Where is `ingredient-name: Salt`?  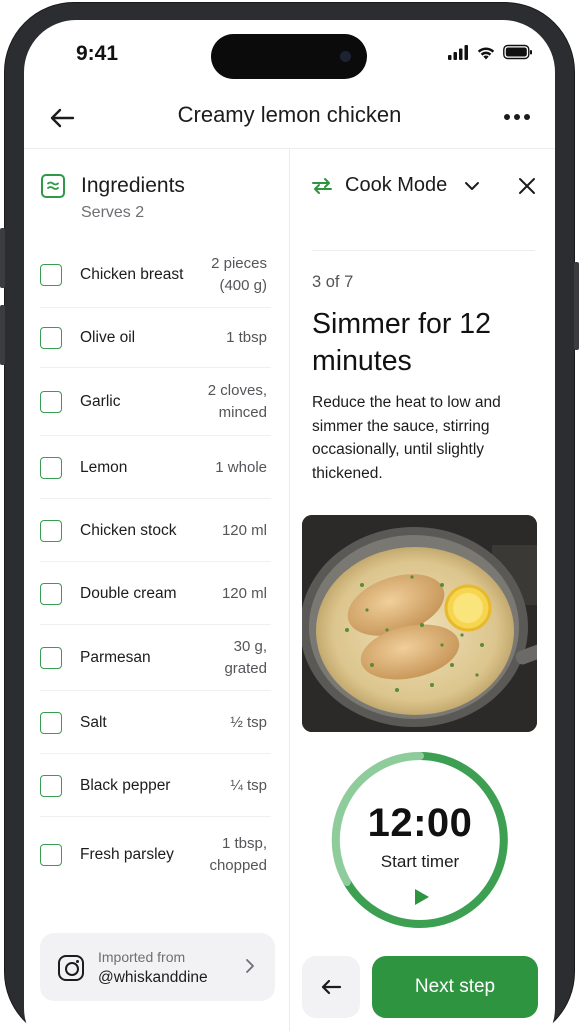 ingredient-name: Salt is located at coordinates (93, 722).